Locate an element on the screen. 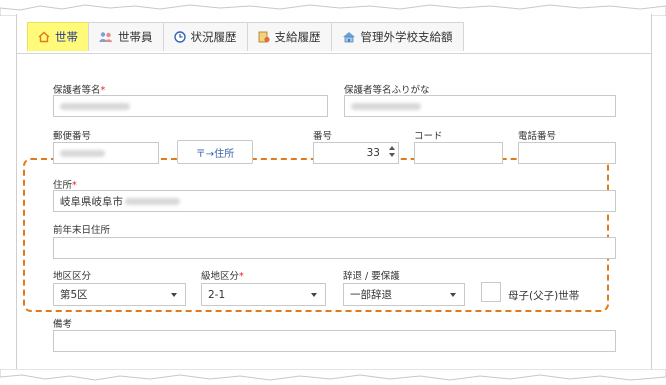 This screenshot has width=666, height=385. code-label: コード is located at coordinates (428, 136).